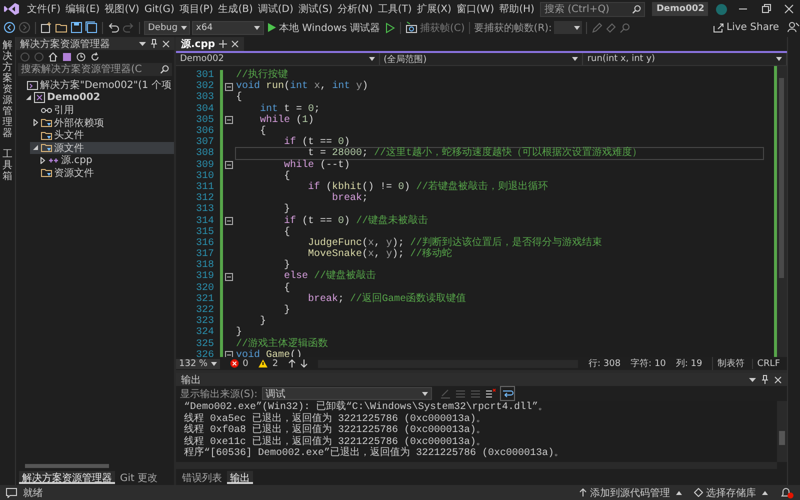 Image resolution: width=800 pixels, height=500 pixels. I want to click on down-arrow-icon, so click(304, 363).